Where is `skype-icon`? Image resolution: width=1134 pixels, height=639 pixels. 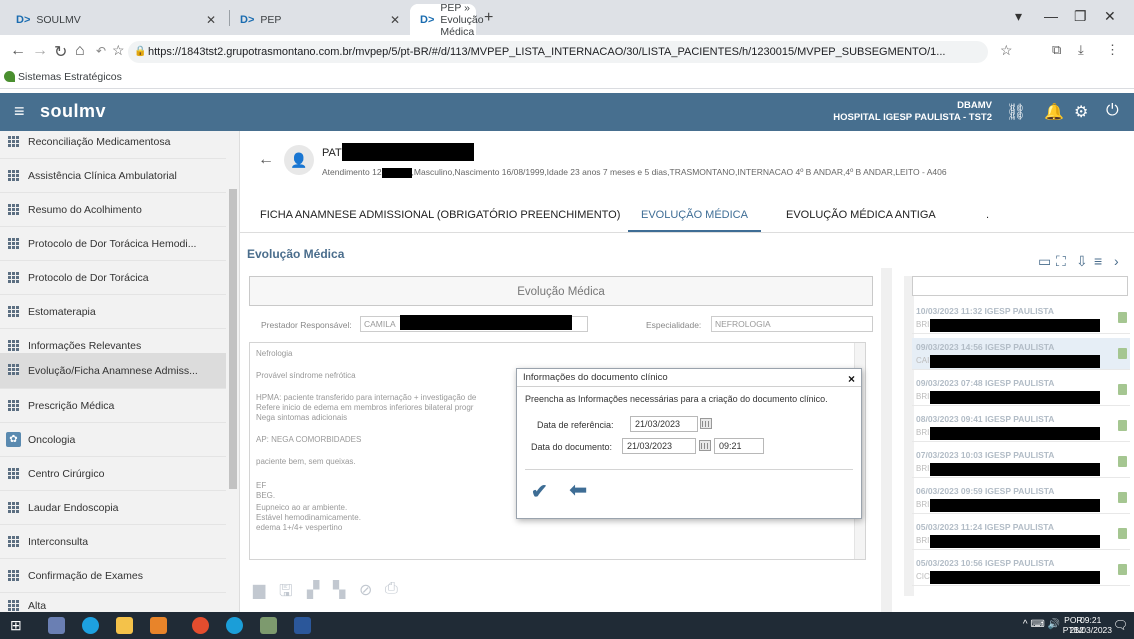 skype-icon is located at coordinates (234, 625).